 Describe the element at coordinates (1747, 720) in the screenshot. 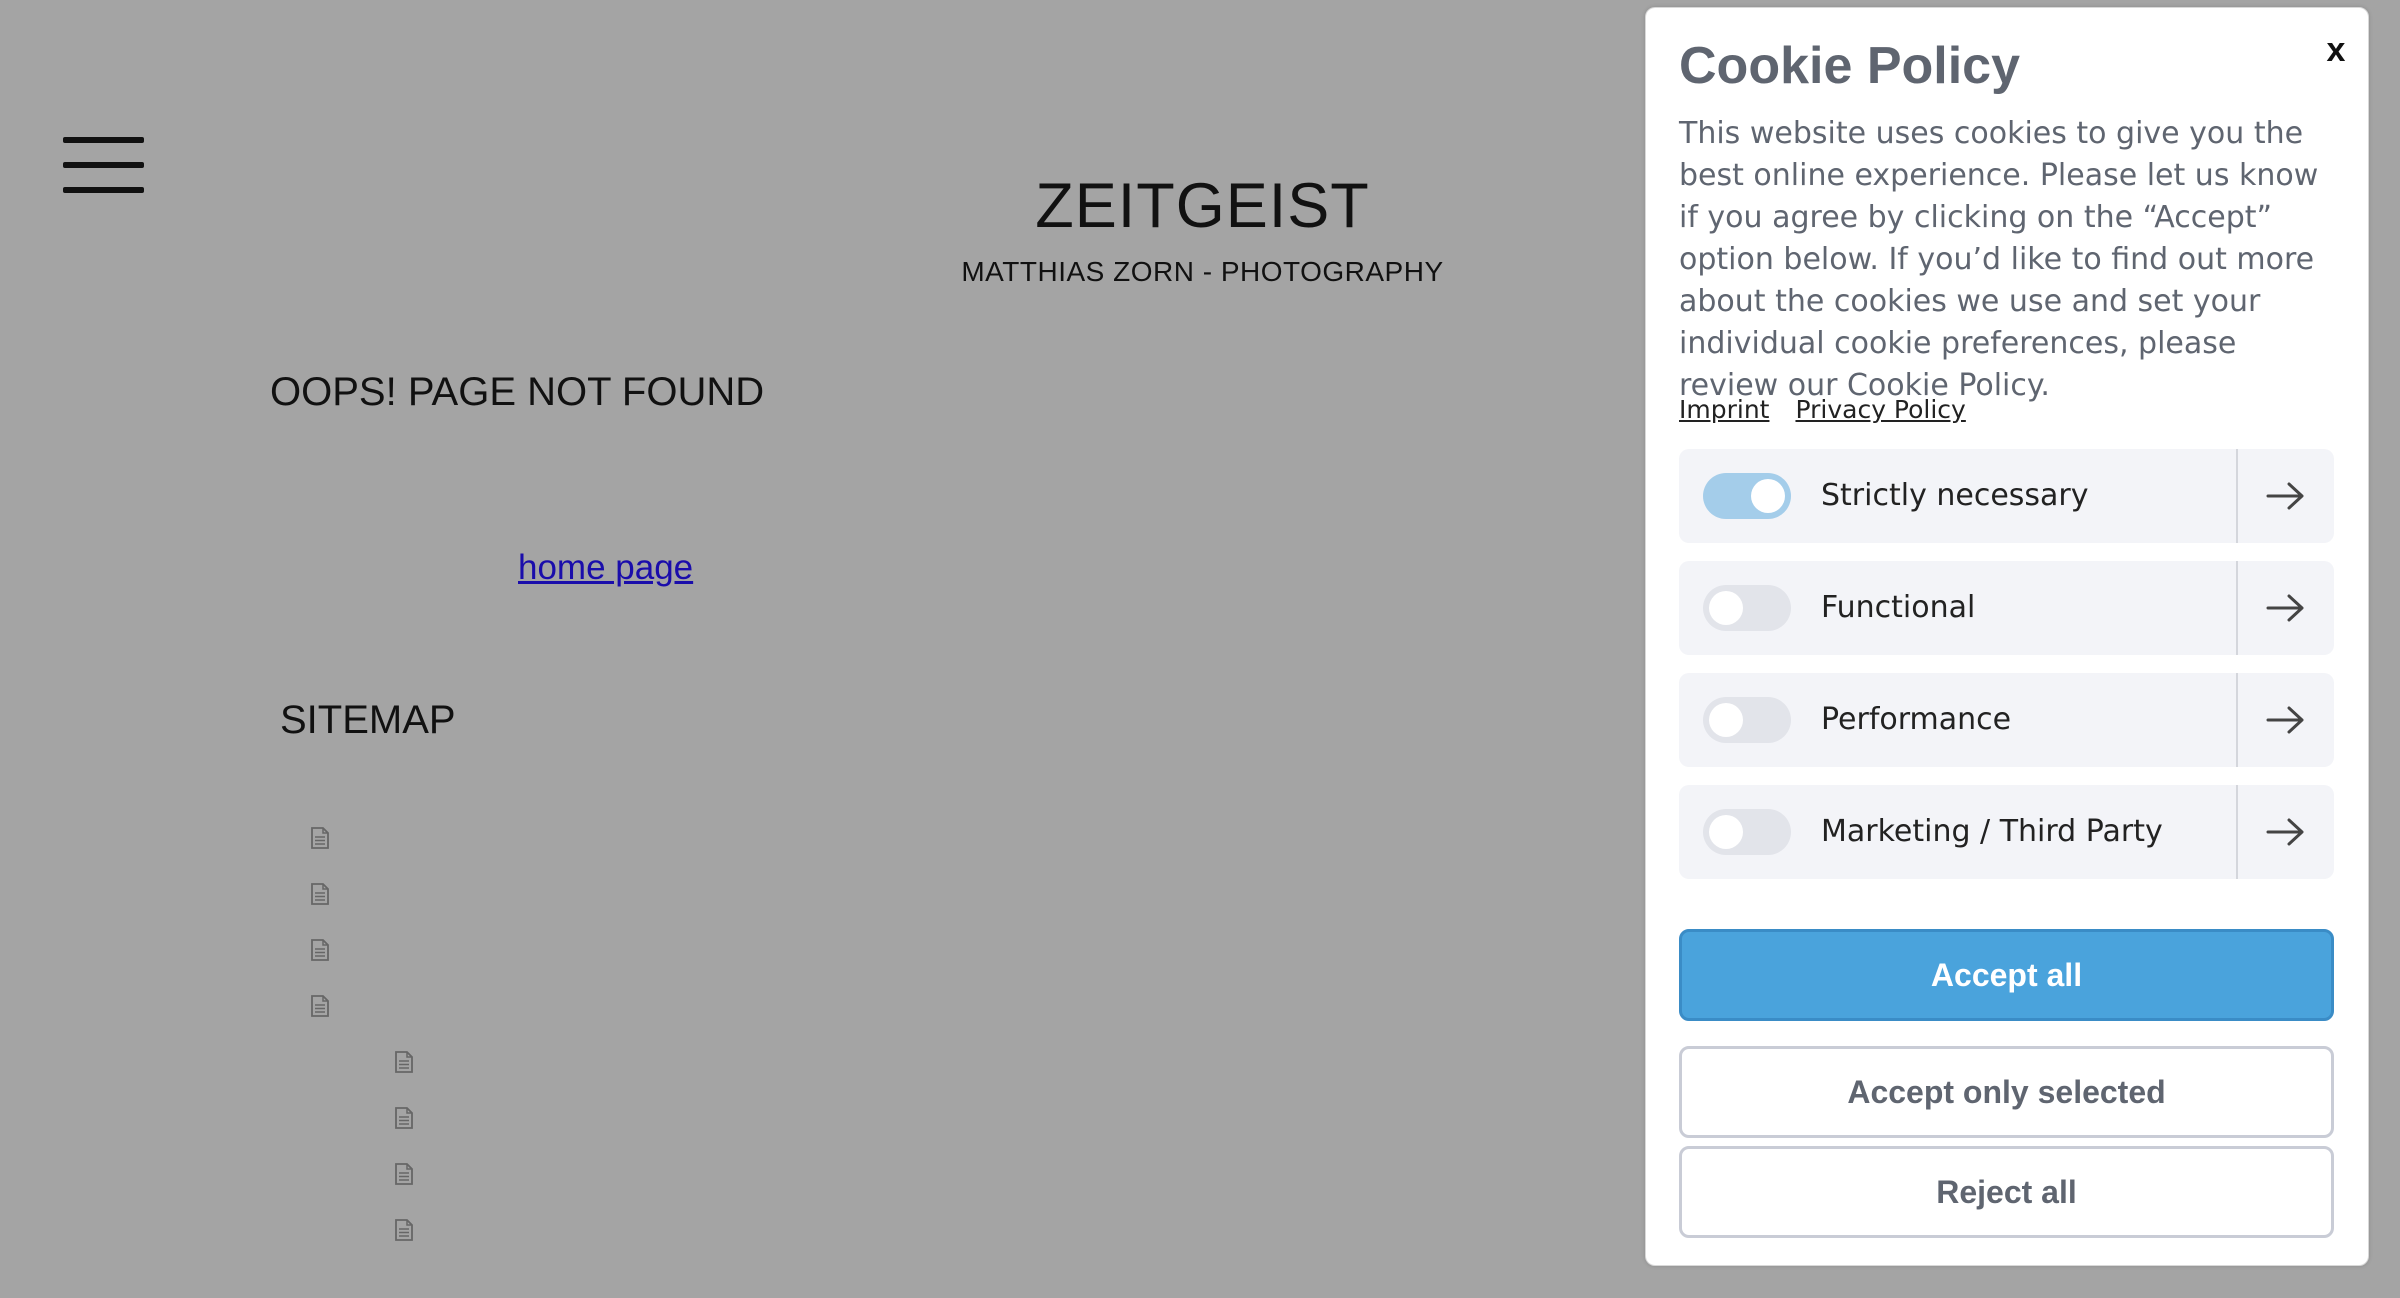

I see `performance-toggle` at that location.